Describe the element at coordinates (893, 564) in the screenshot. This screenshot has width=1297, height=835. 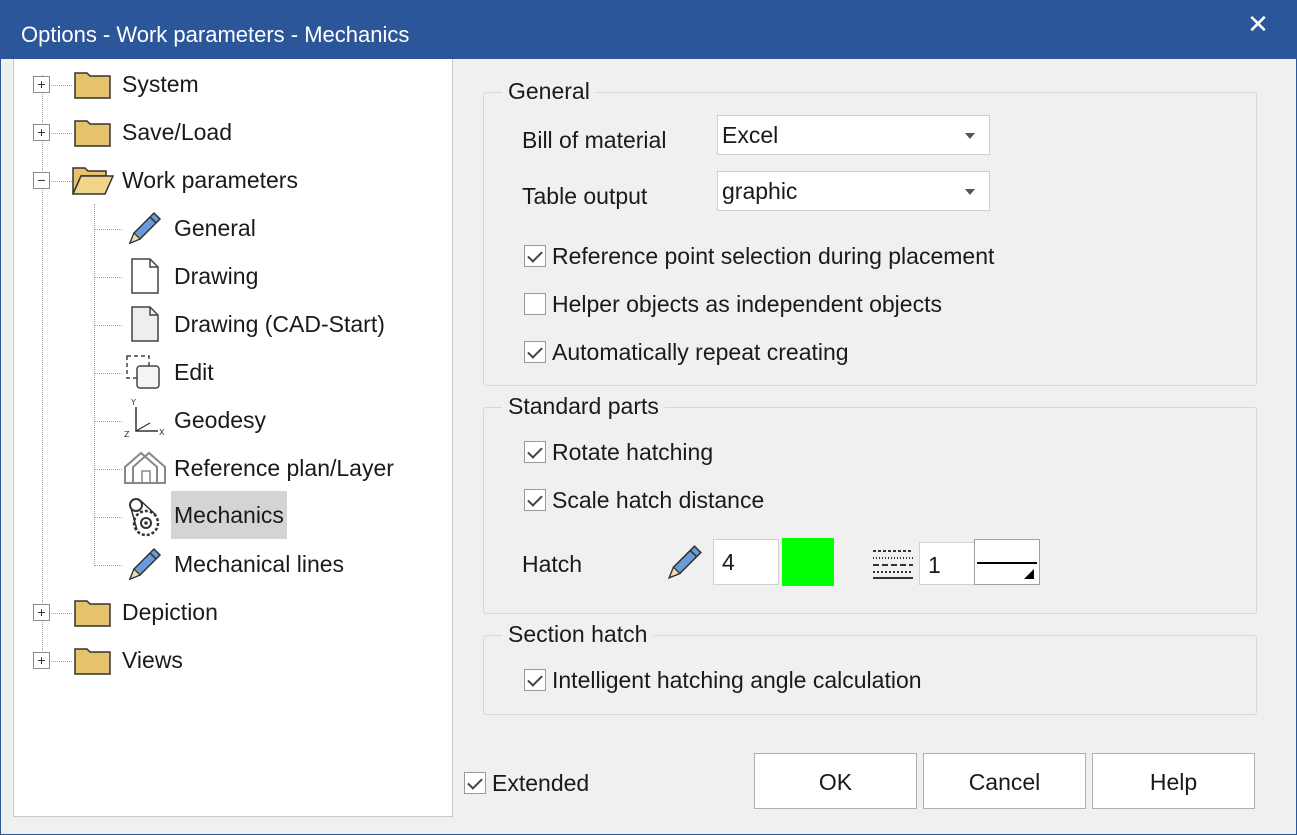
I see `line-type-icon` at that location.